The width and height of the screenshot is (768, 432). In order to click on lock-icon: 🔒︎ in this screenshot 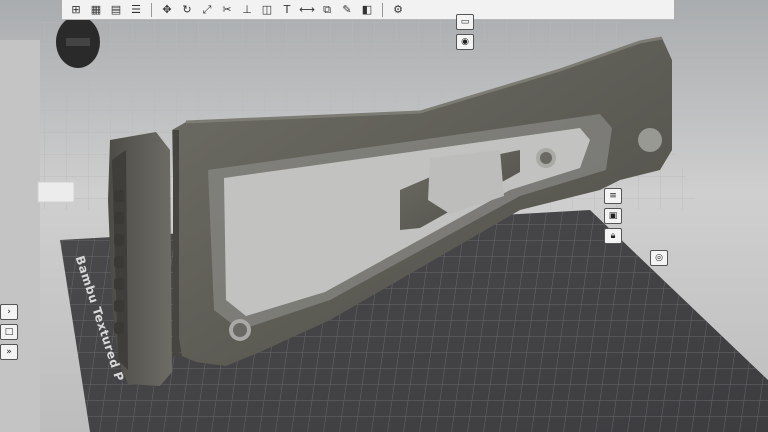, I will do `click(613, 236)`.